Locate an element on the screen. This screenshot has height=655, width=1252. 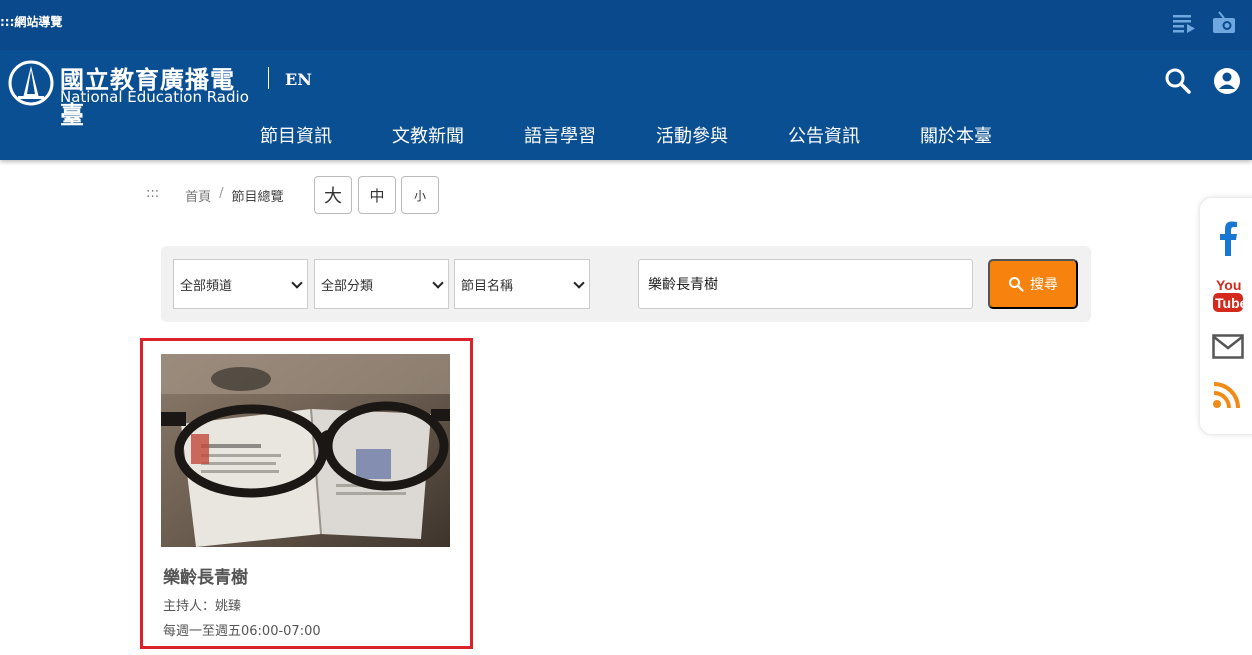
category-select-value: 全部分類 is located at coordinates (347, 286).